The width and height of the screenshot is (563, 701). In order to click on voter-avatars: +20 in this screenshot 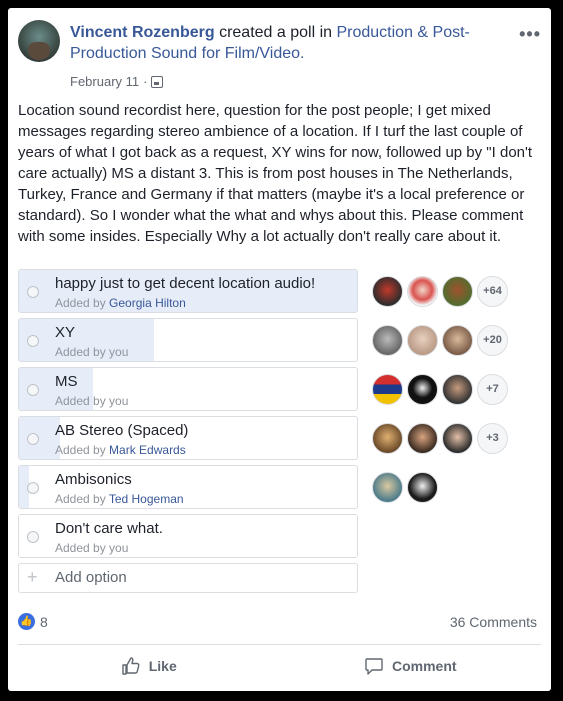, I will do `click(440, 340)`.